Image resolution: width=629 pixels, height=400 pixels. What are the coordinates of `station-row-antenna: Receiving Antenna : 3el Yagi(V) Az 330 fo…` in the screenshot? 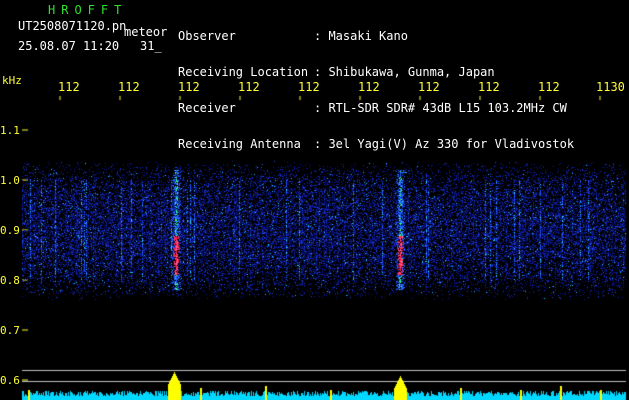 It's located at (376, 144).